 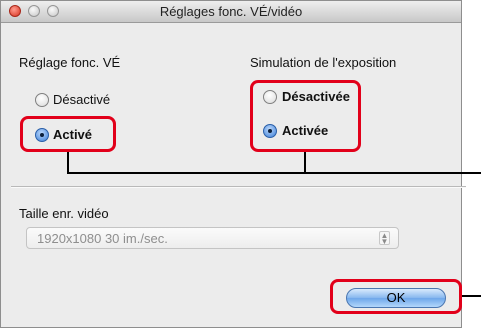 What do you see at coordinates (81, 99) in the screenshot?
I see `radio-label: Désactivé` at bounding box center [81, 99].